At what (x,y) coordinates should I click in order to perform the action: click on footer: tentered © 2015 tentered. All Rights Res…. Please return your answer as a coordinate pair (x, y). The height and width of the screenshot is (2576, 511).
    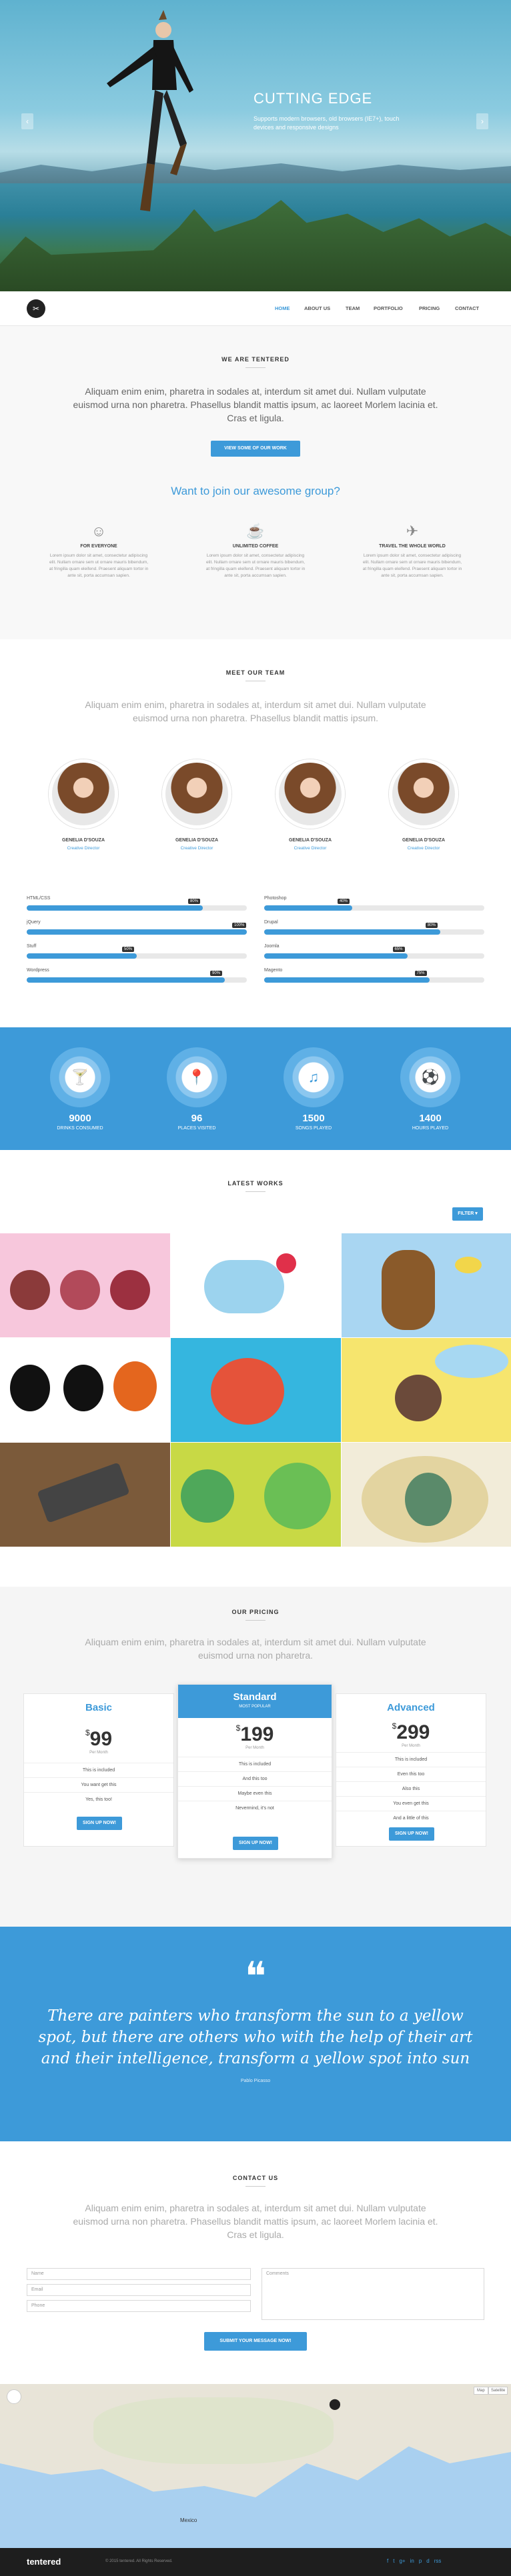
    Looking at the image, I should click on (255, 2562).